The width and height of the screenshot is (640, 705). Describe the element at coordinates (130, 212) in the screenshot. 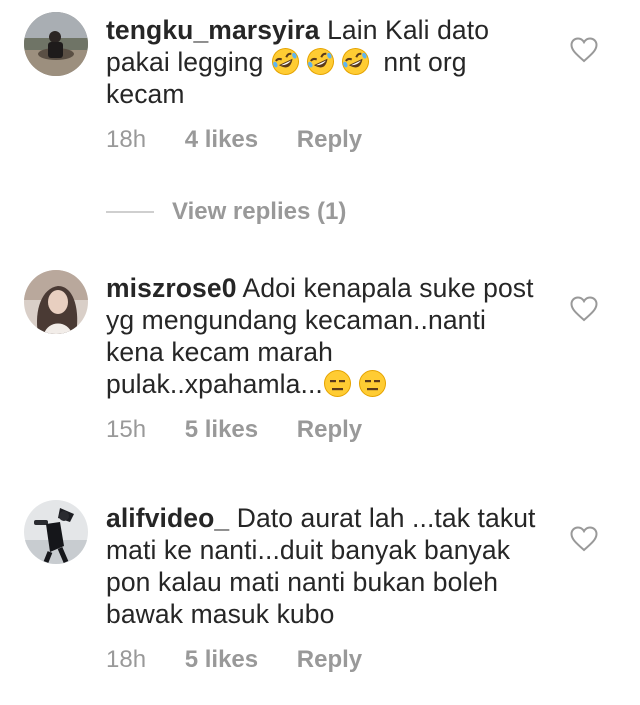

I see `divider` at that location.